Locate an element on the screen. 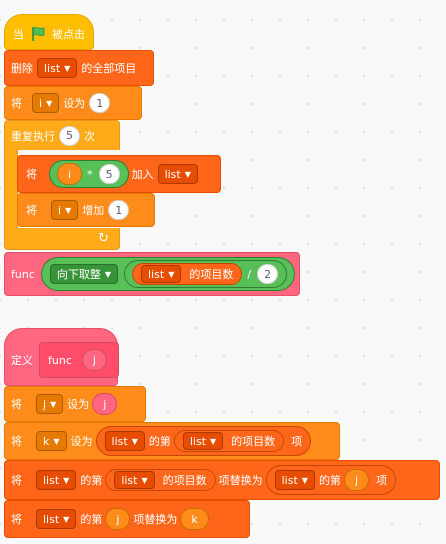 The width and height of the screenshot is (446, 544). multiply-sign: * is located at coordinates (90, 174).